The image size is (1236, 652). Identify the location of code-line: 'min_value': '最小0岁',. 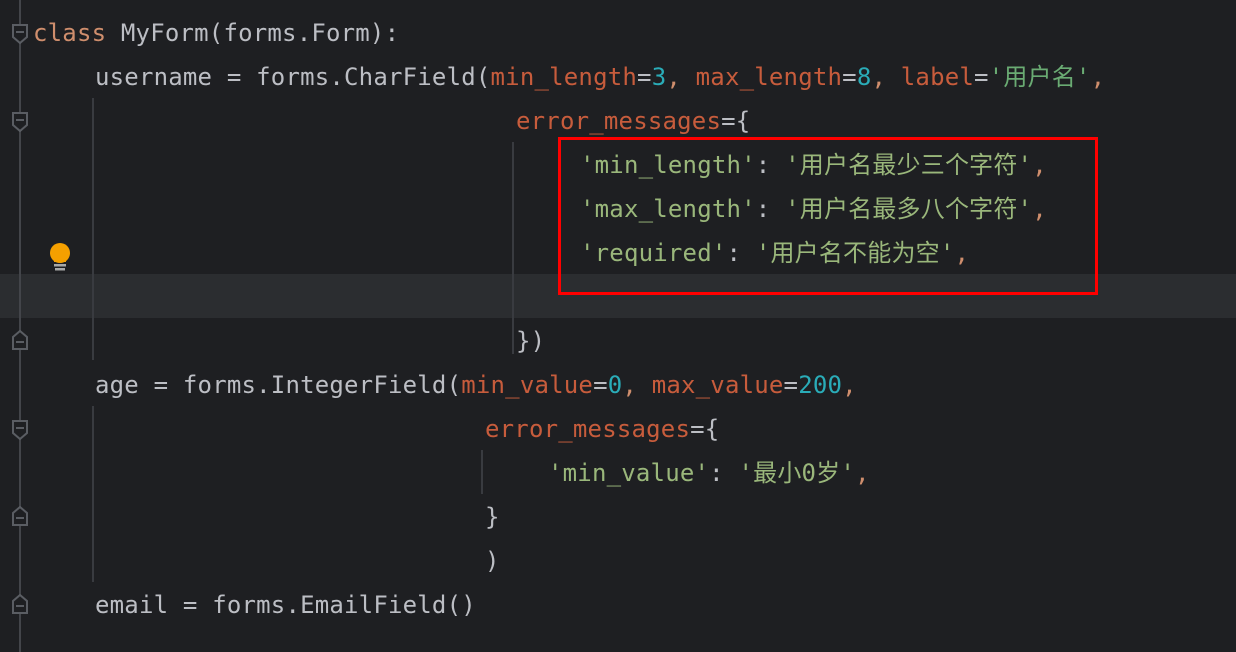
(709, 473).